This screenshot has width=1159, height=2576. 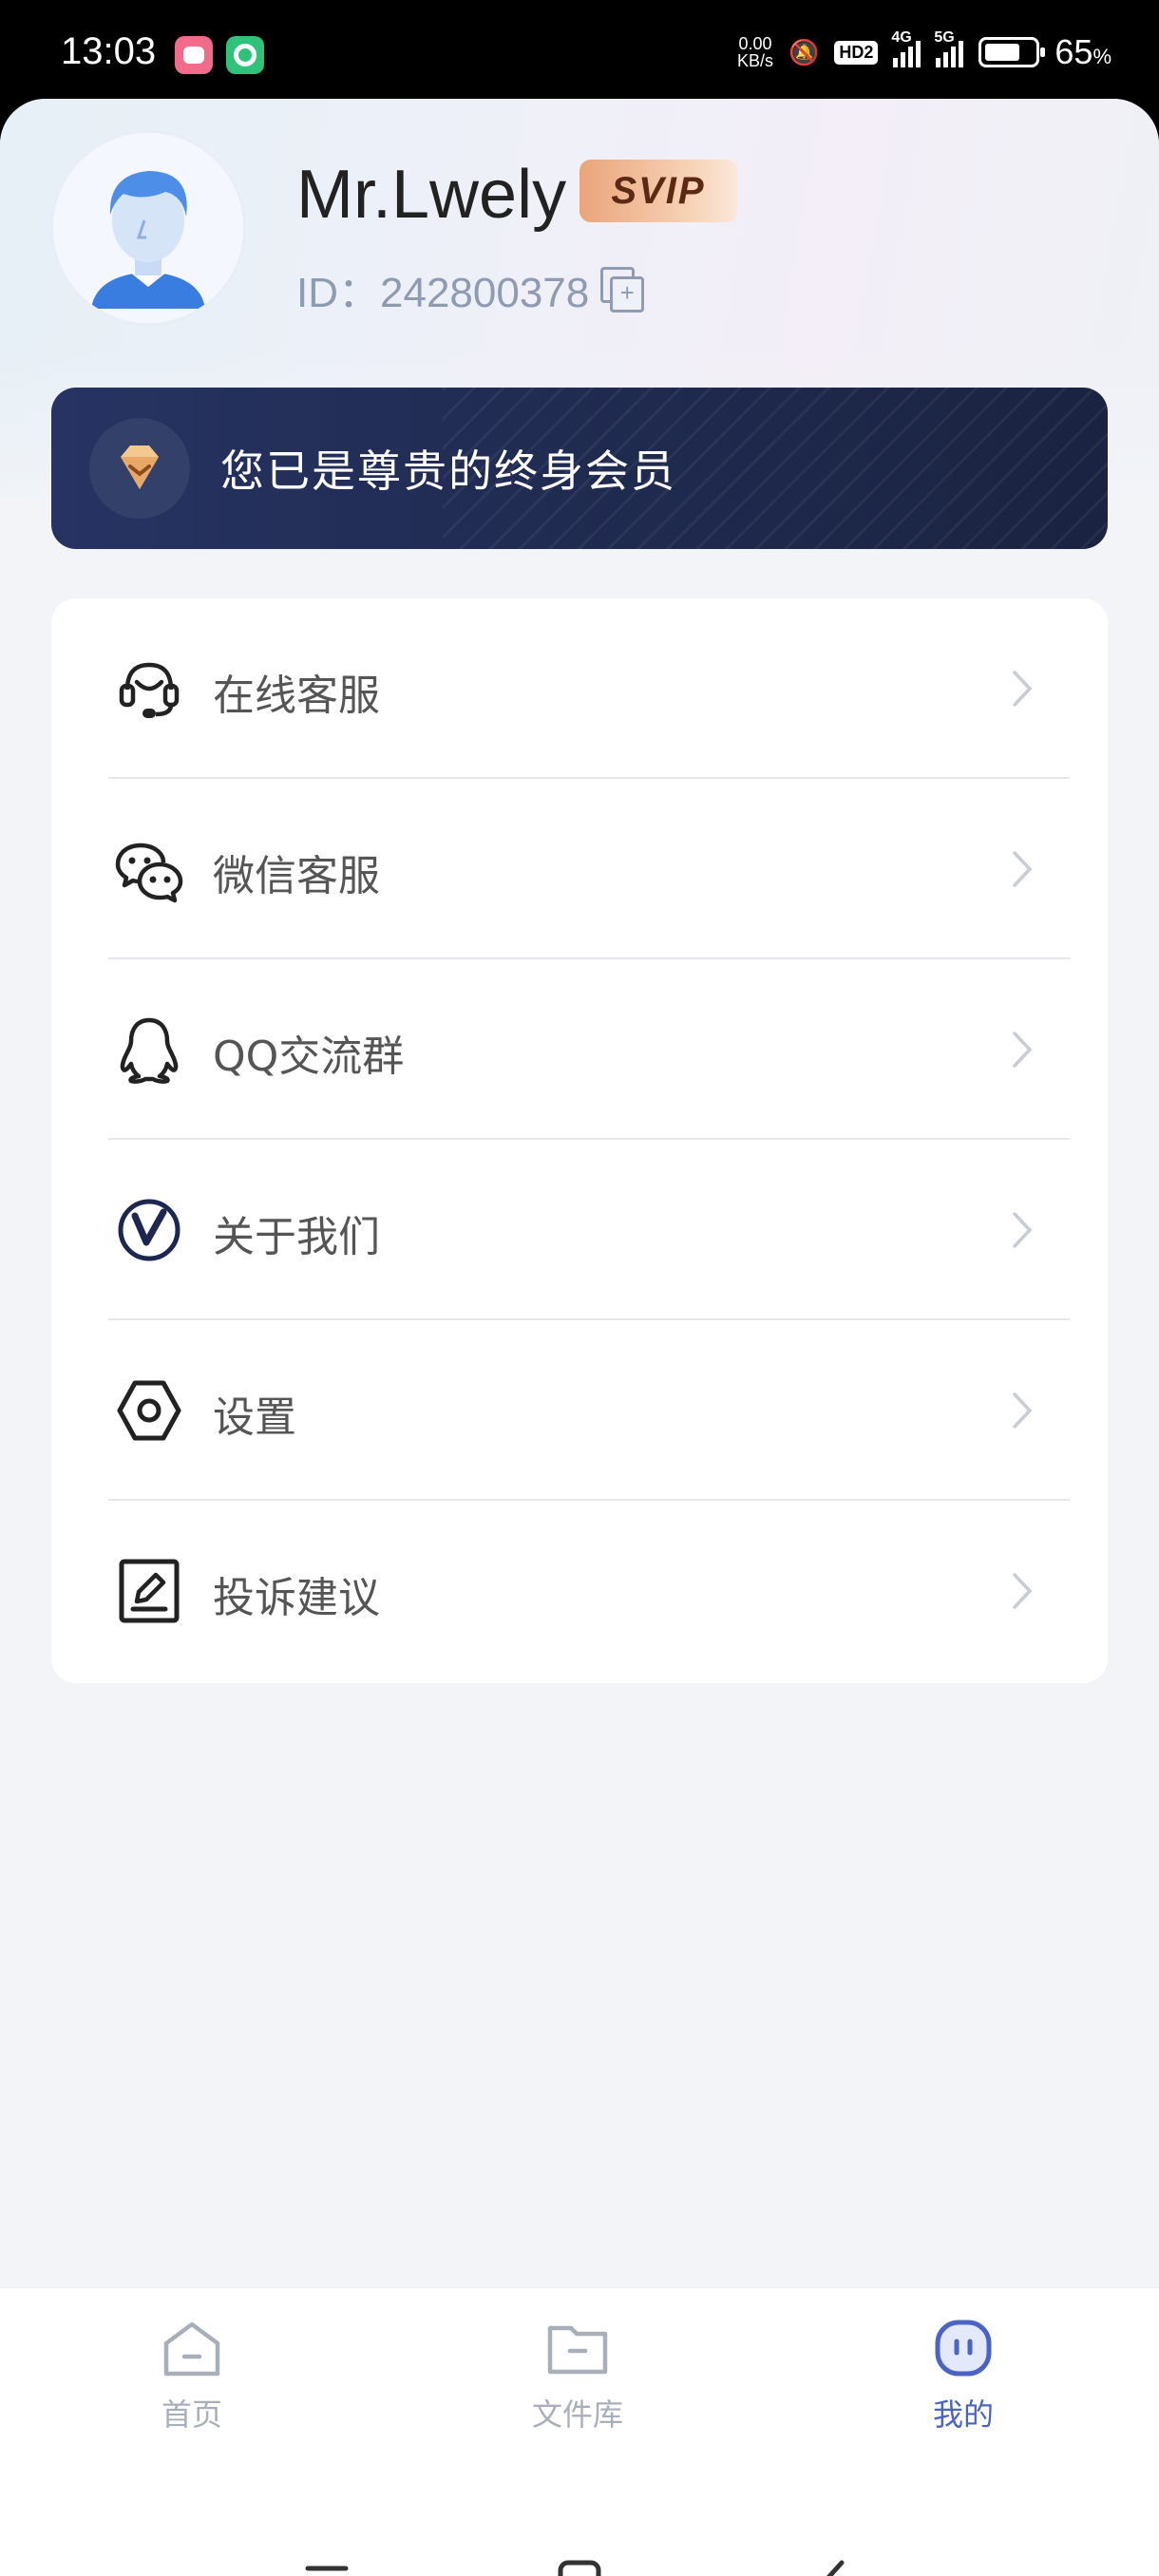 I want to click on menu-item-label: 设置, so click(x=254, y=1417).